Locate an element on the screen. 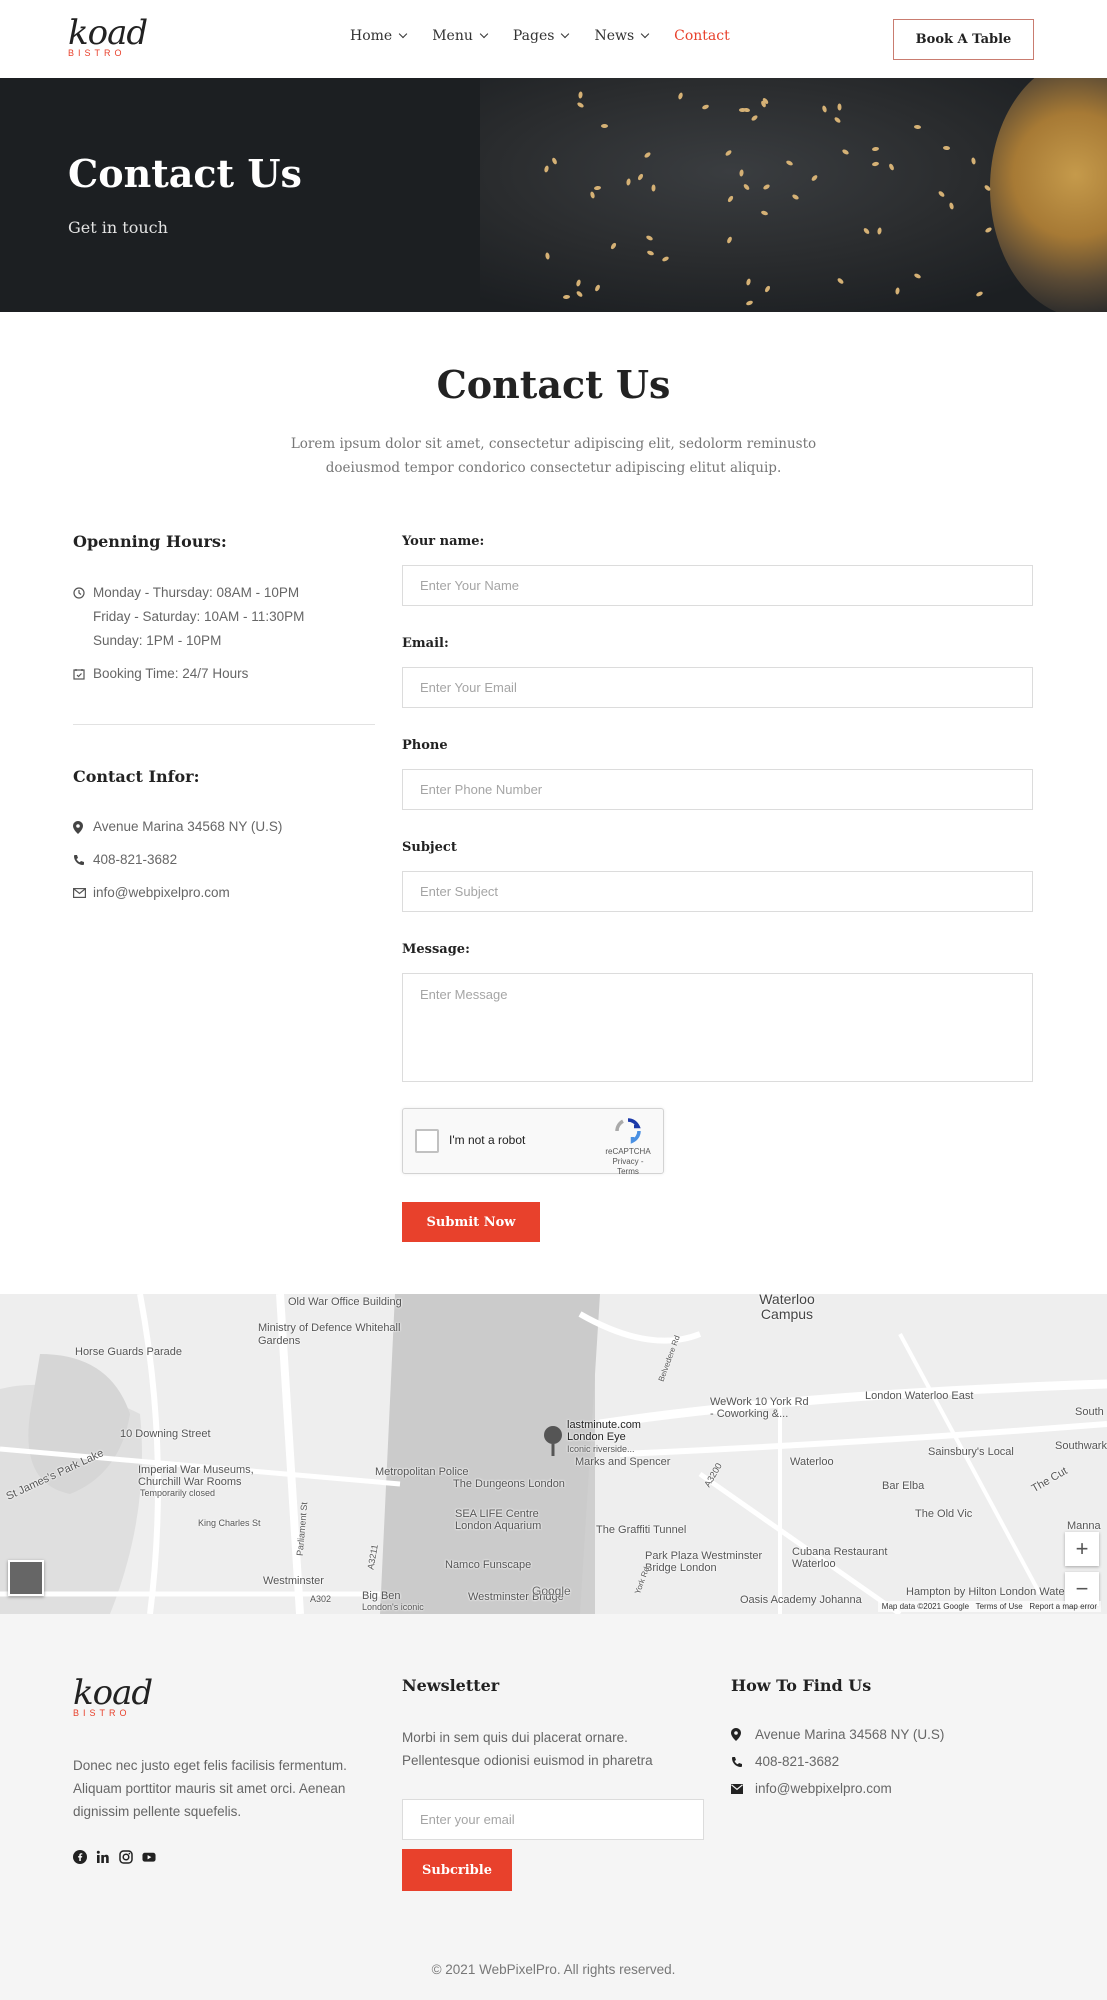 Image resolution: width=1107 pixels, height=2000 pixels. map-label: Metropolitan Police is located at coordinates (422, 1472).